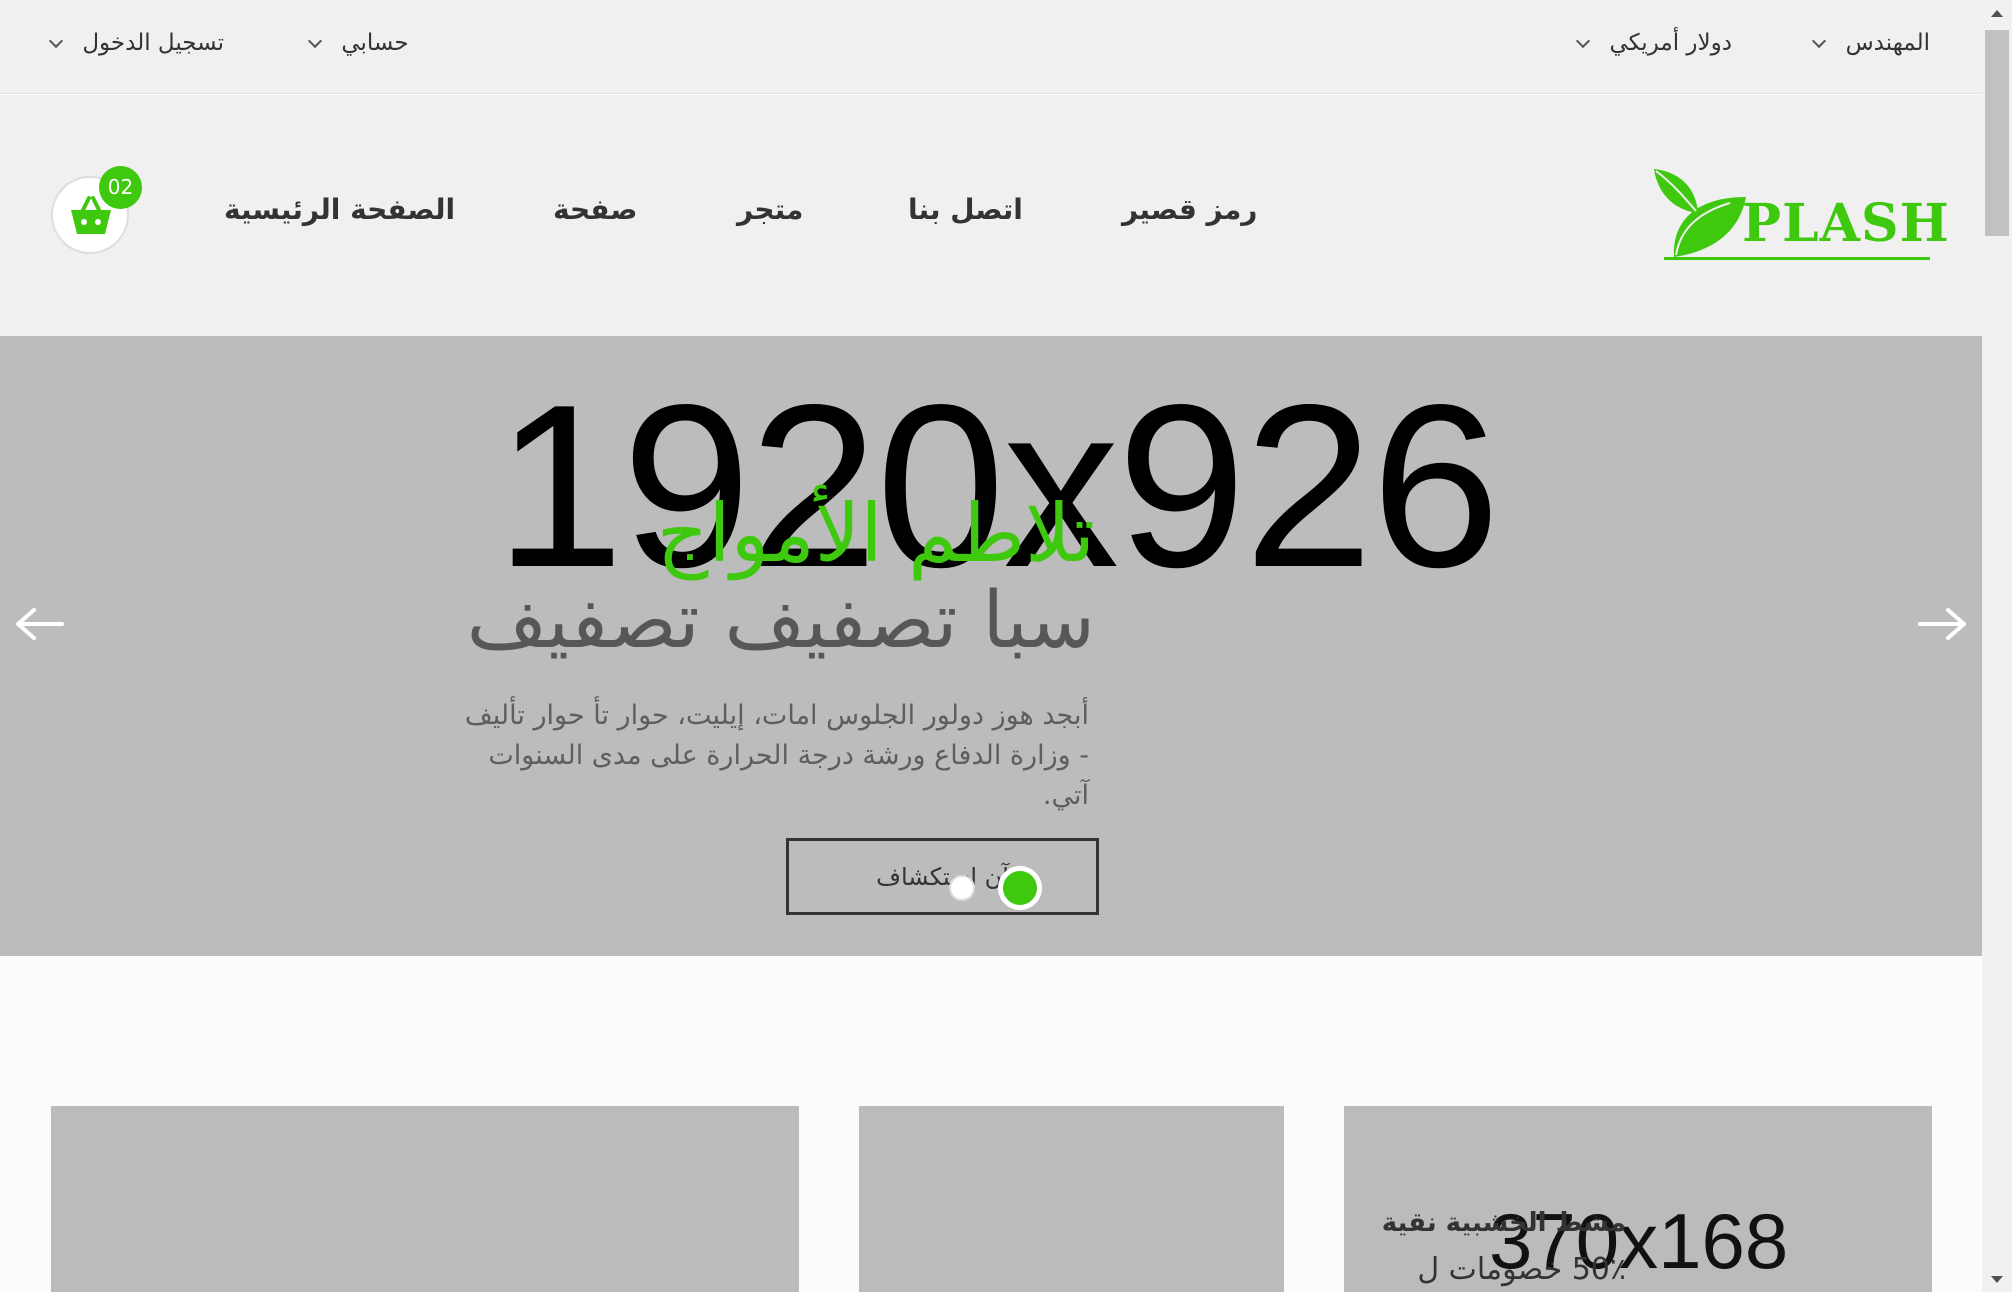 The image size is (2012, 1292). What do you see at coordinates (1521, 1269) in the screenshot?
I see `banner-offer: 50٪ خصومات ل` at bounding box center [1521, 1269].